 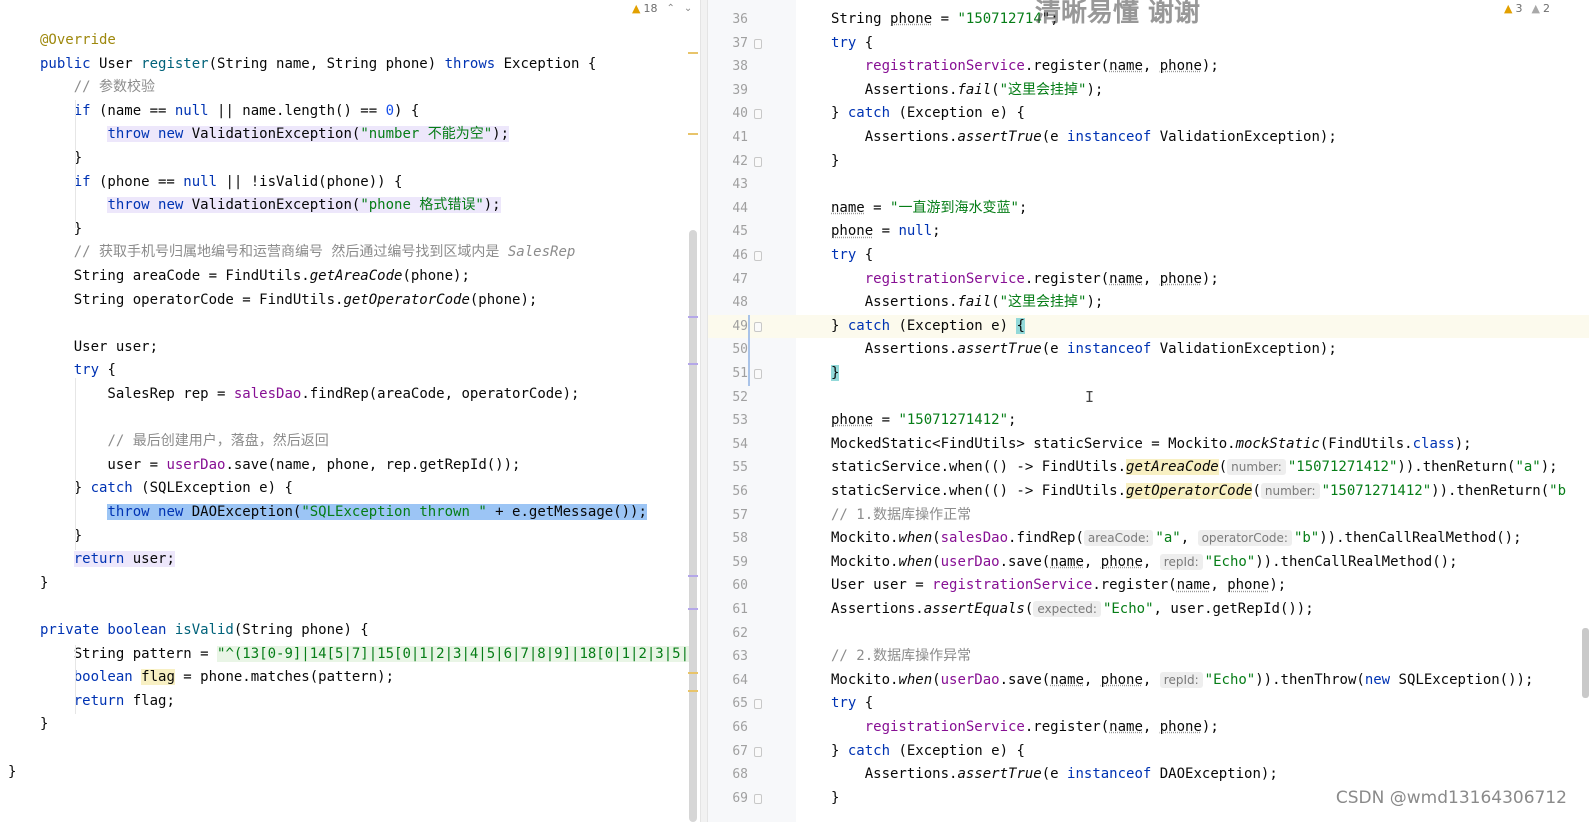 I want to click on line-number: 38, so click(x=728, y=67).